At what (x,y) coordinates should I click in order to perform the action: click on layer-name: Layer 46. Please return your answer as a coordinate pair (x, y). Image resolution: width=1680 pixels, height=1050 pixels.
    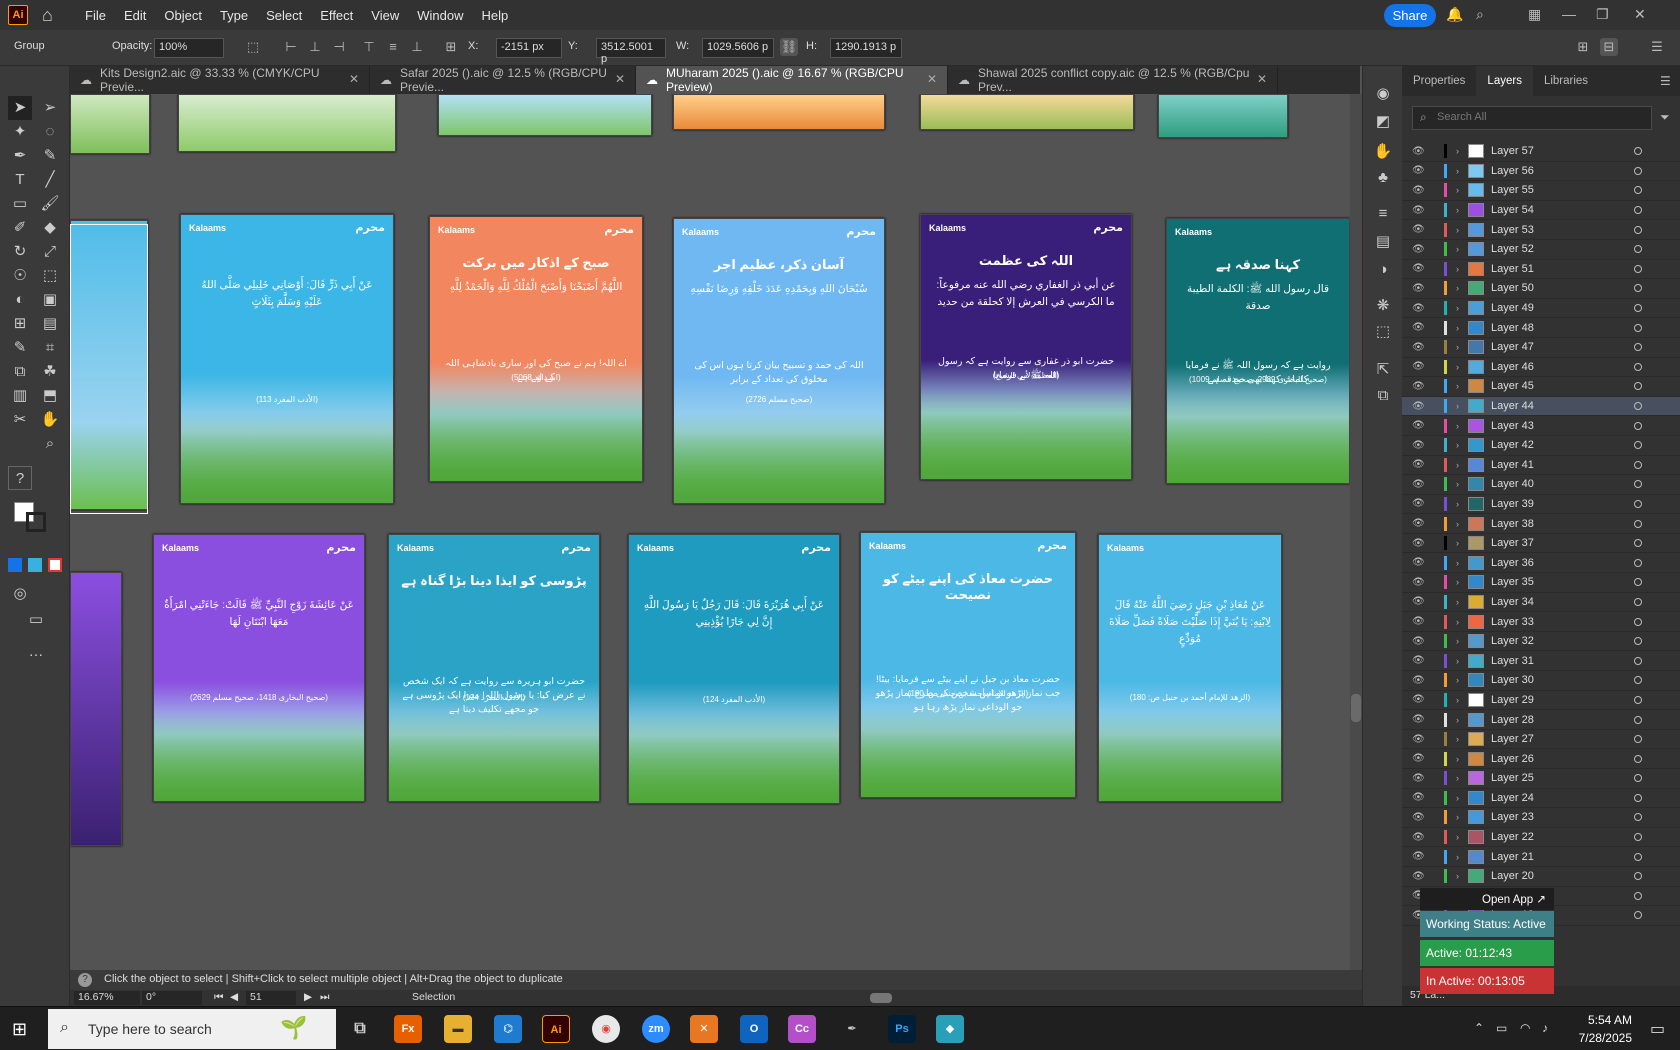
    Looking at the image, I should click on (1512, 367).